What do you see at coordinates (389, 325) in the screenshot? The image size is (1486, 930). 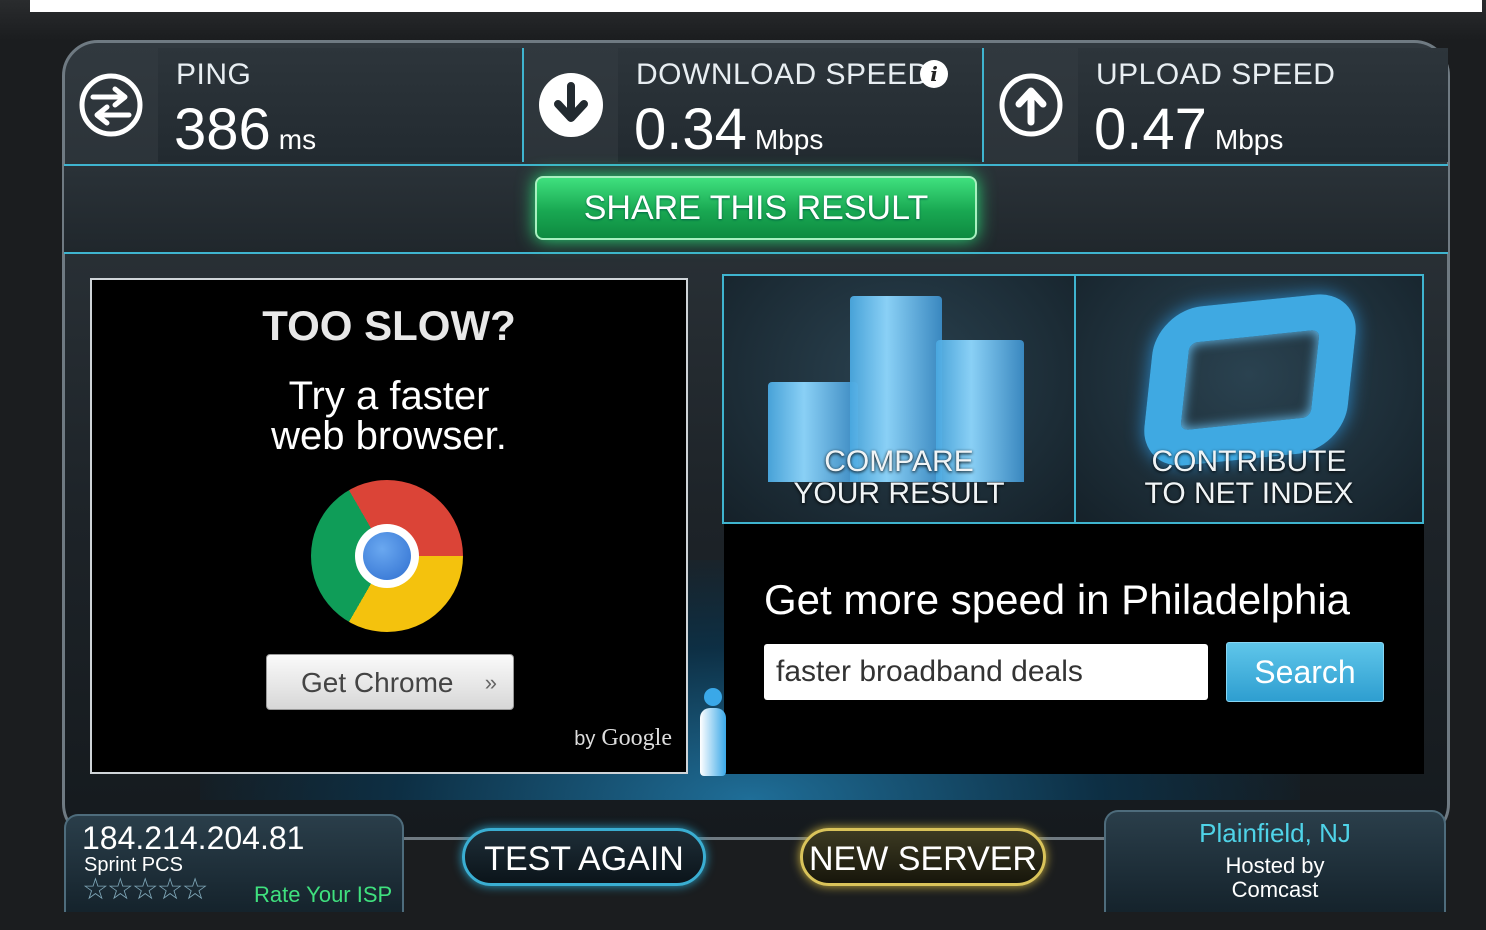 I see `ad-title: TOO SLOW?` at bounding box center [389, 325].